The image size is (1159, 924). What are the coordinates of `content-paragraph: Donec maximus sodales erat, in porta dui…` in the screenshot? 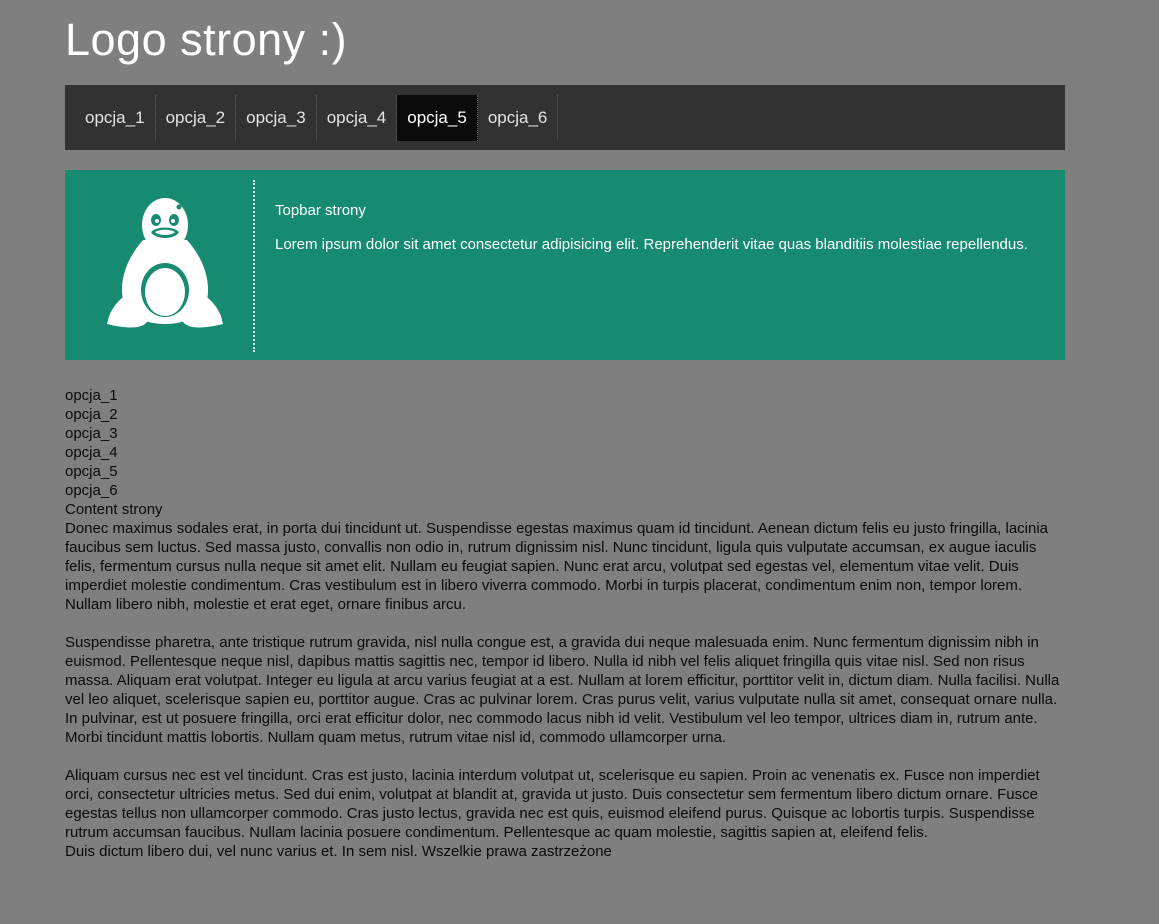 It's located at (557, 566).